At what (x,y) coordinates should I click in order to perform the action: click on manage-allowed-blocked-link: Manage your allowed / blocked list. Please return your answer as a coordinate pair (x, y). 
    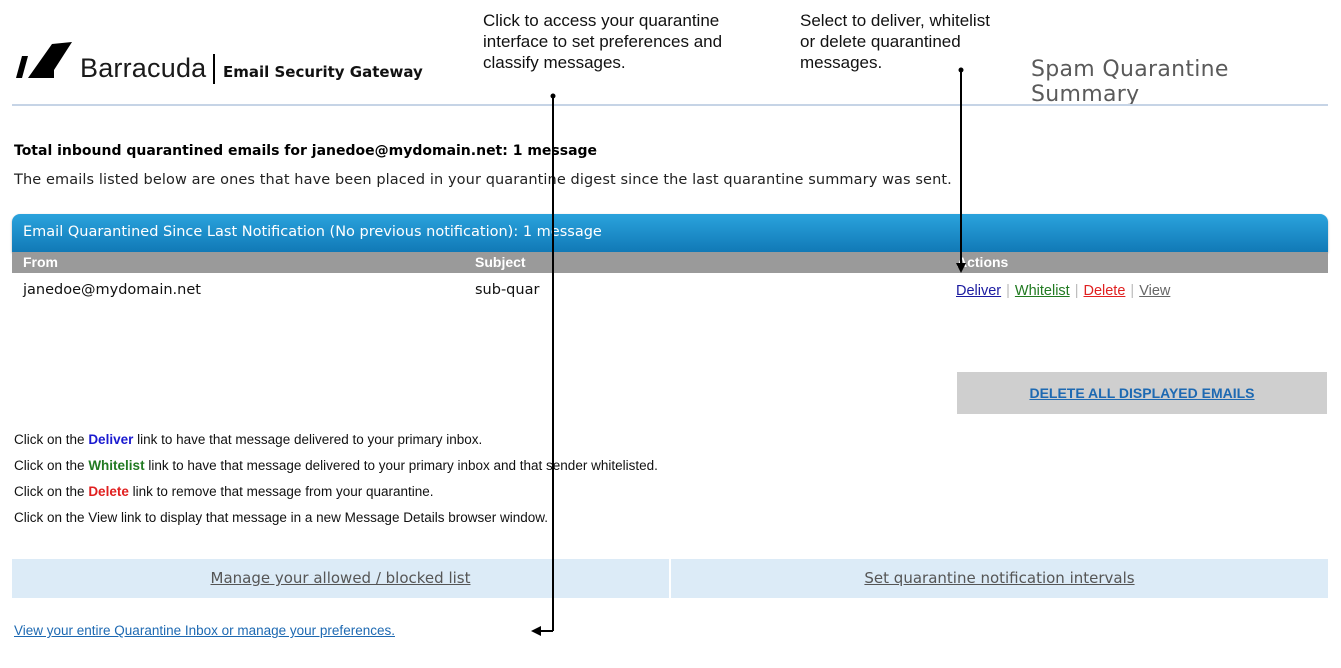
    Looking at the image, I should click on (341, 578).